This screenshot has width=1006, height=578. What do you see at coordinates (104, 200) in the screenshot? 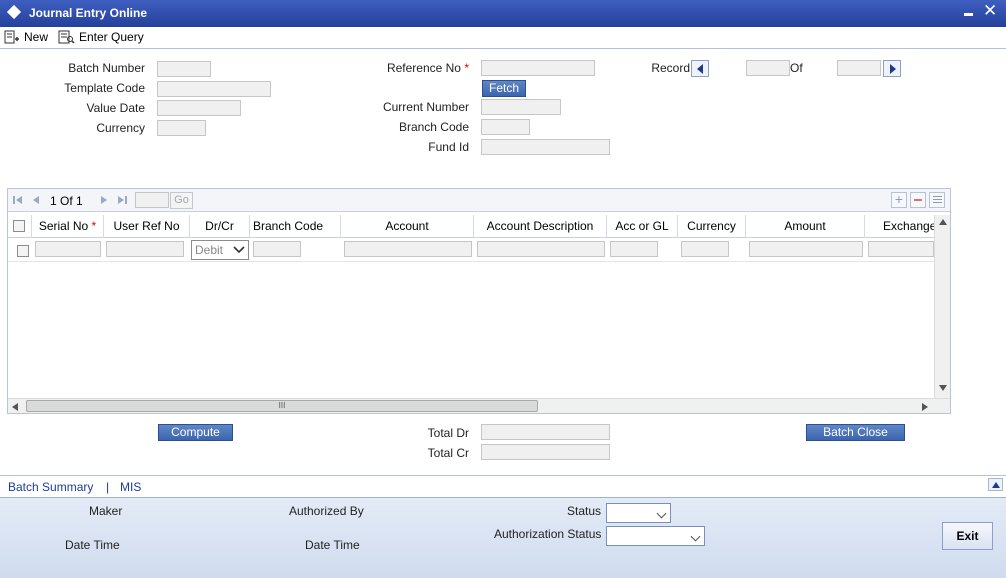
I see `next-page-icon` at bounding box center [104, 200].